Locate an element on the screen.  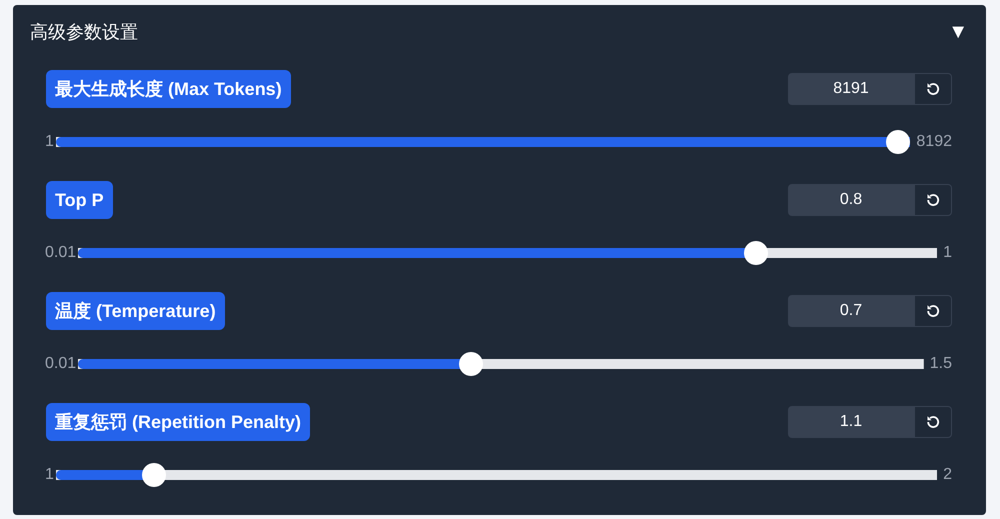
max-label: 2 is located at coordinates (947, 475).